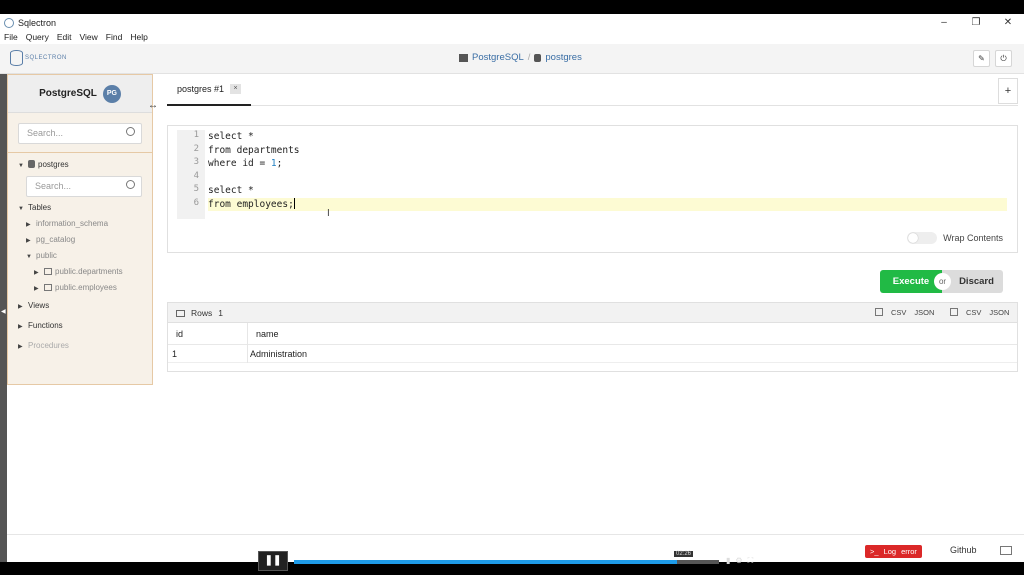 The height and width of the screenshot is (575, 1024). Describe the element at coordinates (80, 326) in the screenshot. I see `tree-item-functions: ▶ Functions` at that location.